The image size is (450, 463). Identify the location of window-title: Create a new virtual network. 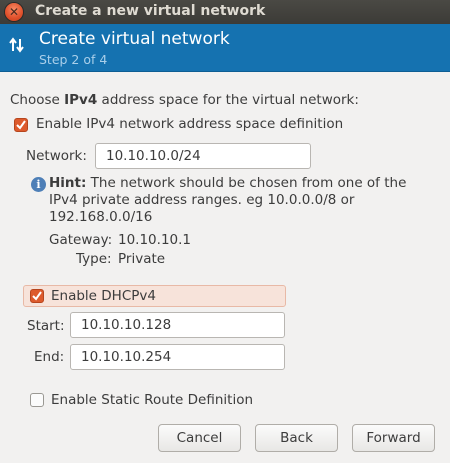
(150, 11).